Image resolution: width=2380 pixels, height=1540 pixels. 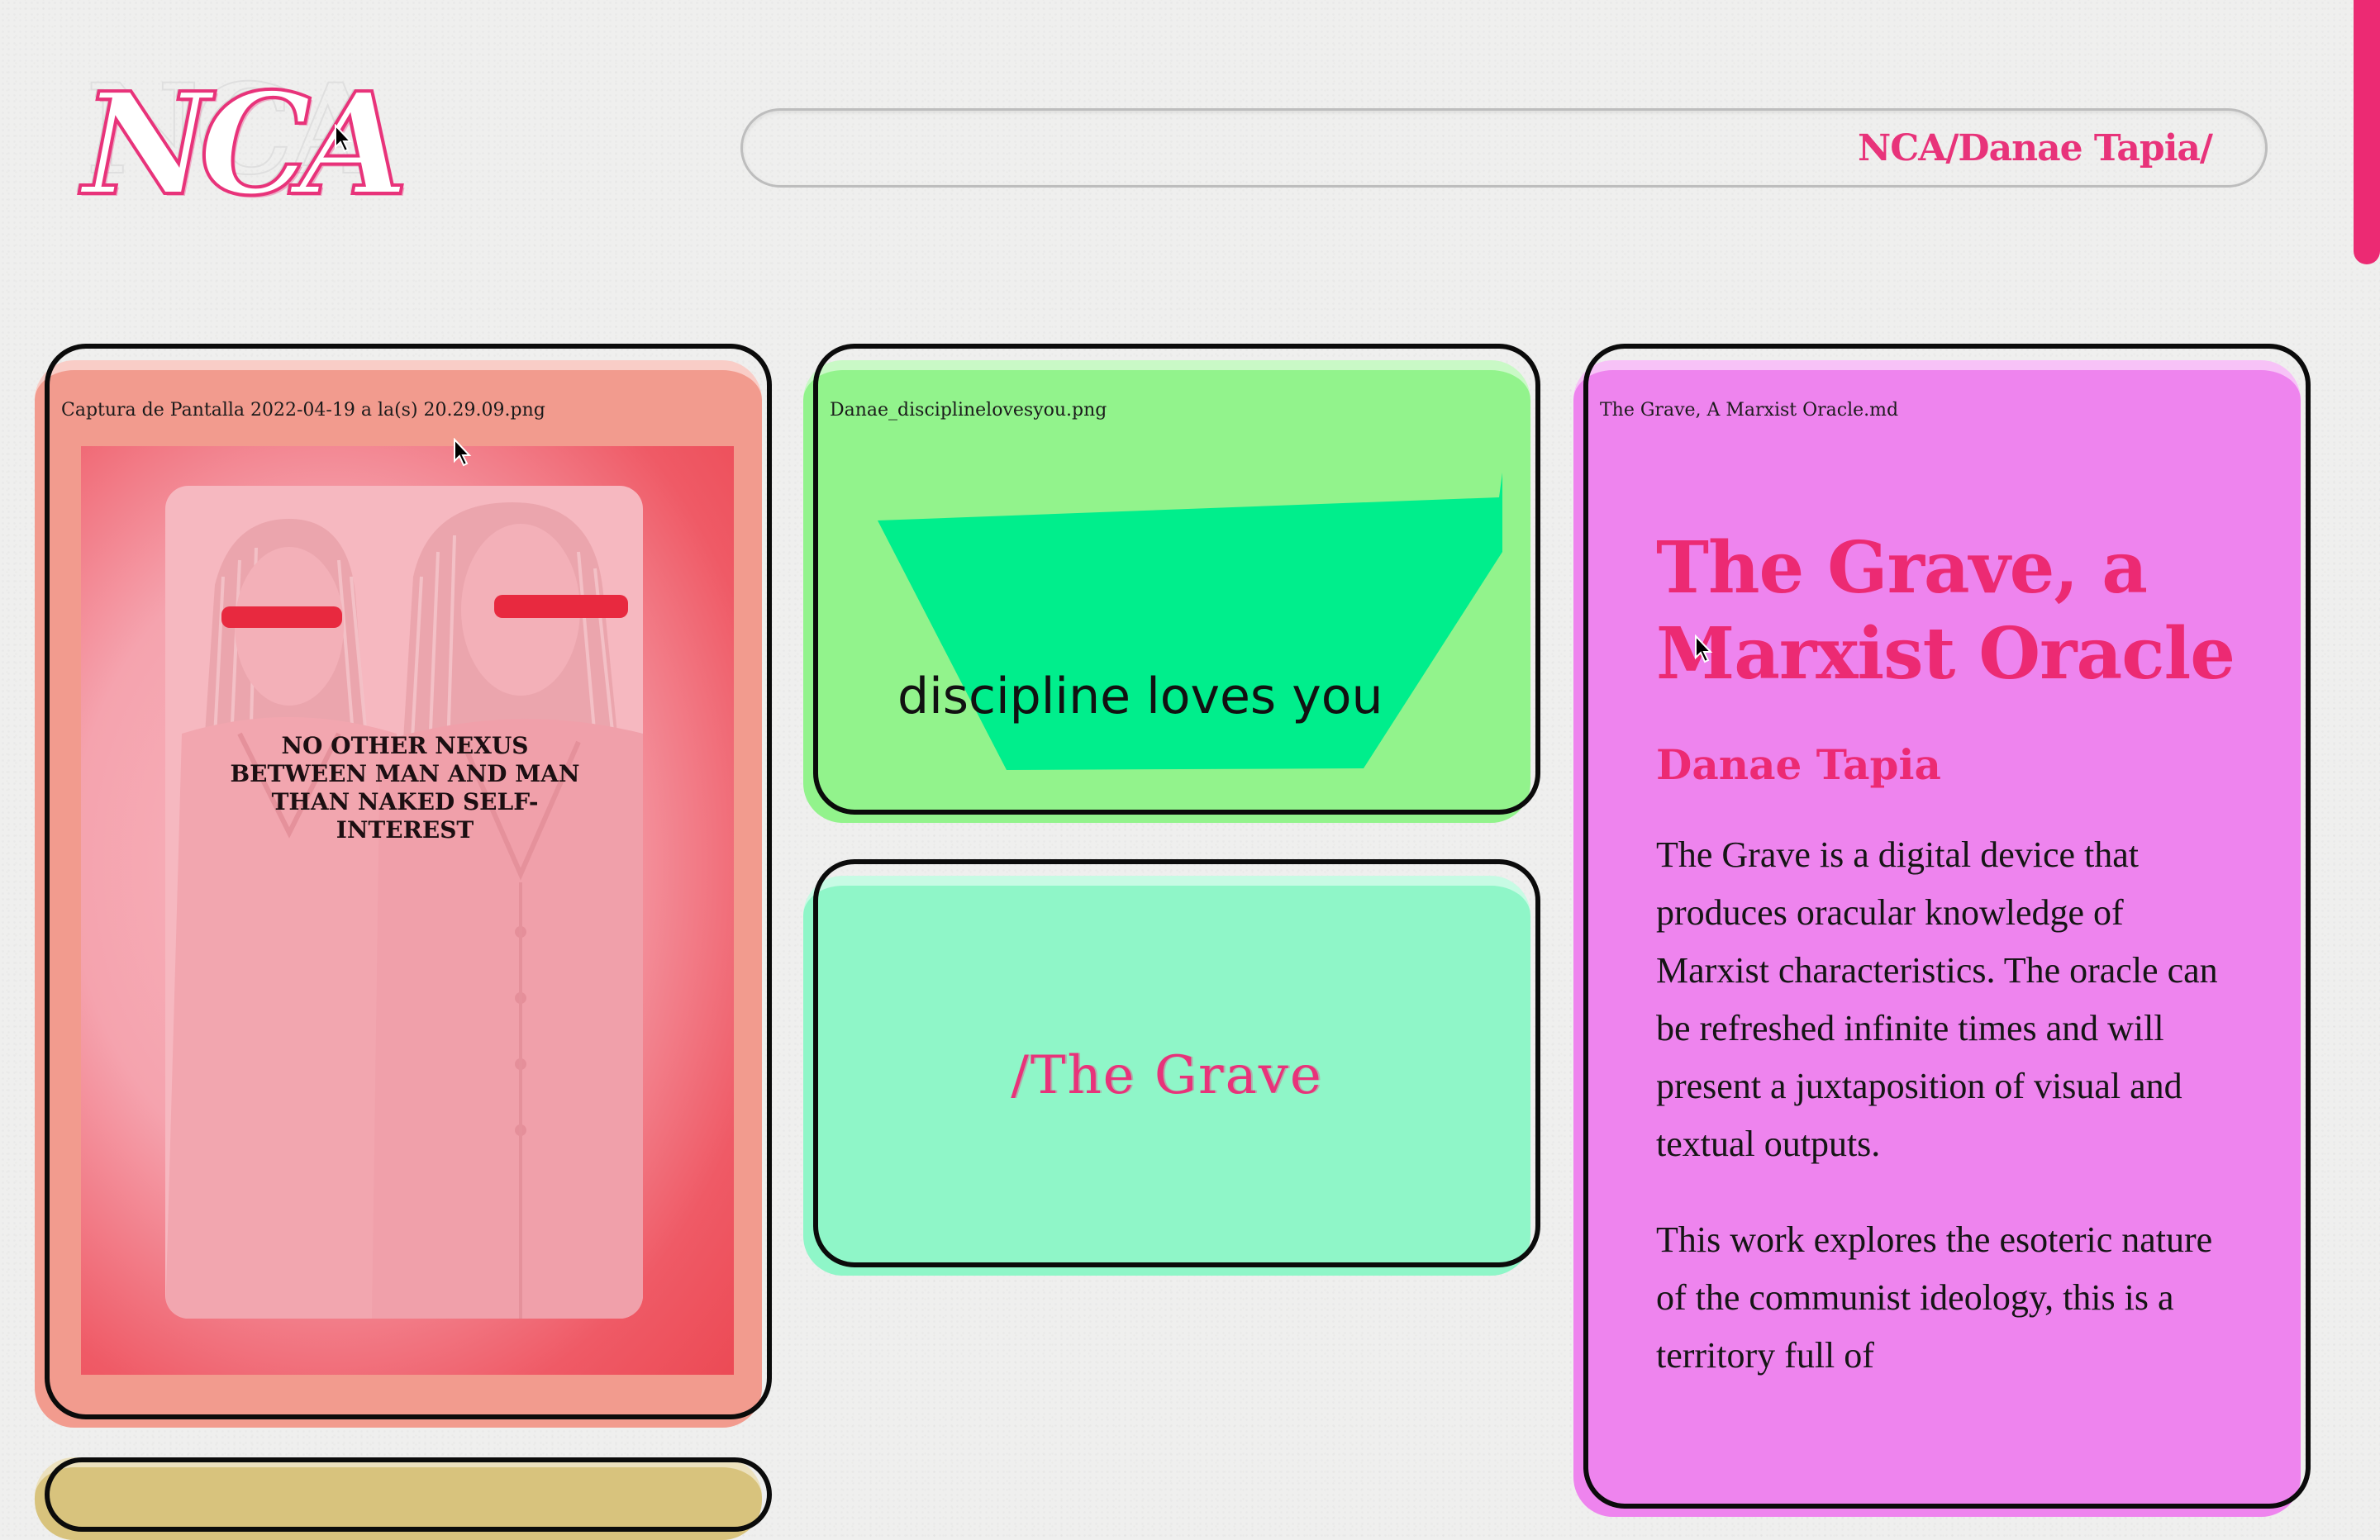 I want to click on the-grave-link-label: /The Grave, so click(x=1167, y=1075).